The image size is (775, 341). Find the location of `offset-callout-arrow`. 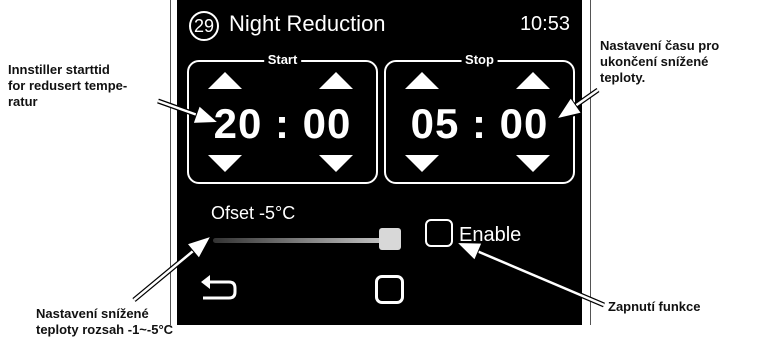

offset-callout-arrow is located at coordinates (171, 269).